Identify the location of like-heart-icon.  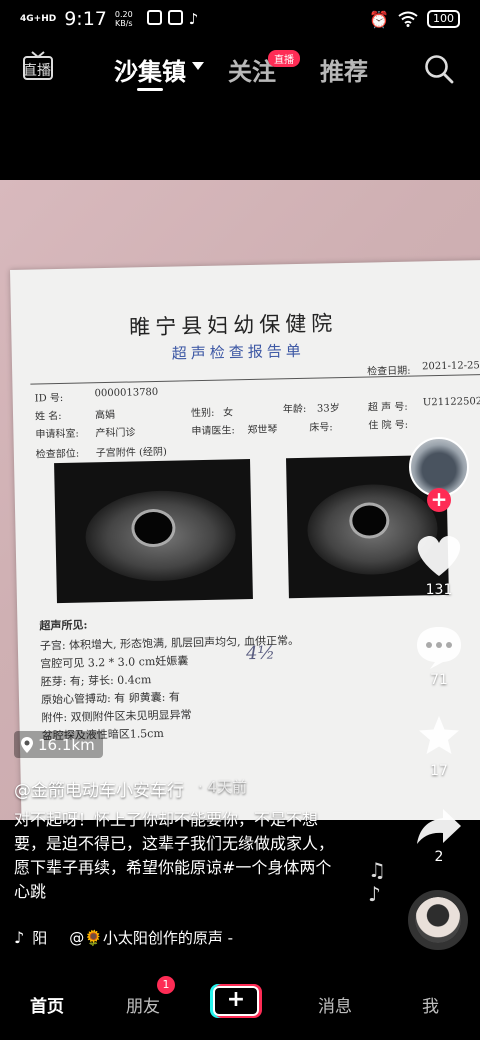
(439, 556).